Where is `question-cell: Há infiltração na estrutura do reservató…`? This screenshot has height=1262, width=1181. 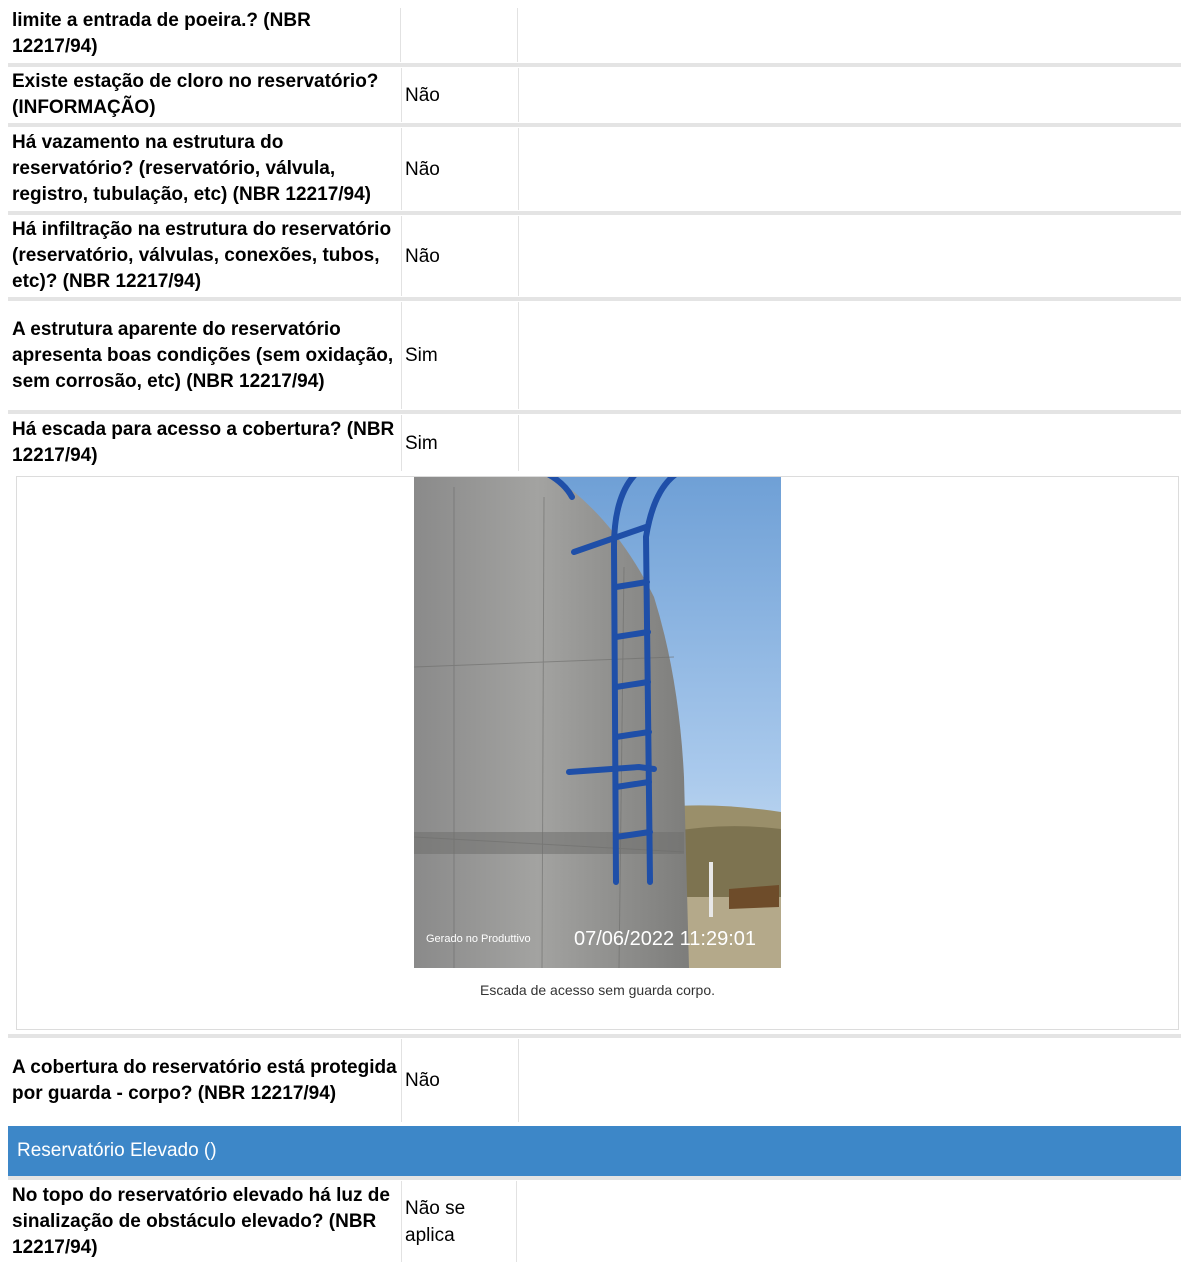
question-cell: Há infiltração na estrutura do reservató… is located at coordinates (202, 255).